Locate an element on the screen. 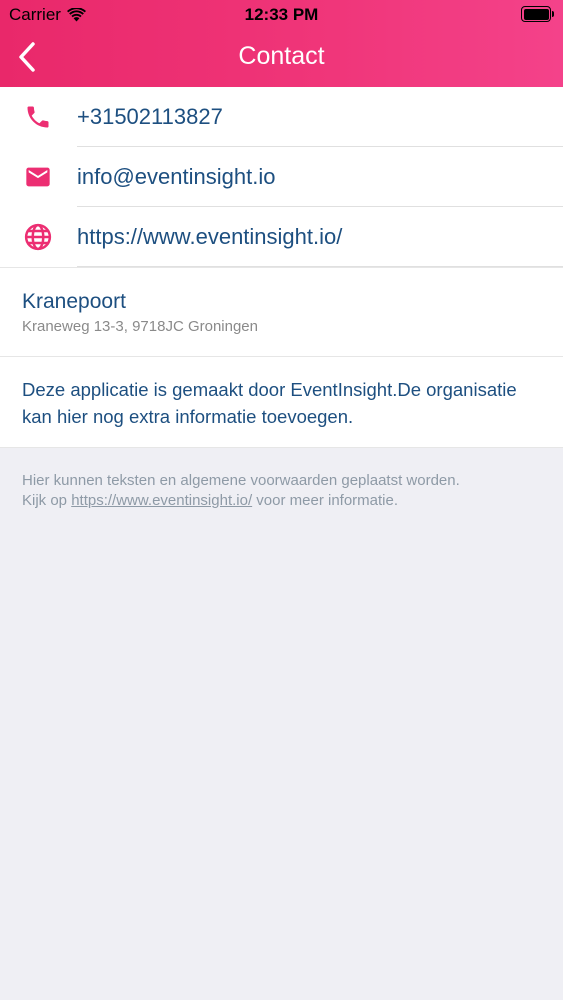 Image resolution: width=563 pixels, height=1000 pixels. venue-name: Kranepoort is located at coordinates (74, 301).